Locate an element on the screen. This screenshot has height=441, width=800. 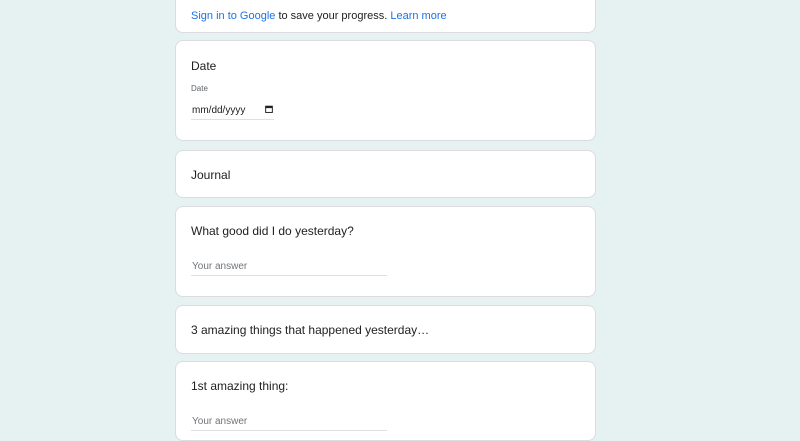
sign-in-link: Sign in to Google is located at coordinates (233, 16).